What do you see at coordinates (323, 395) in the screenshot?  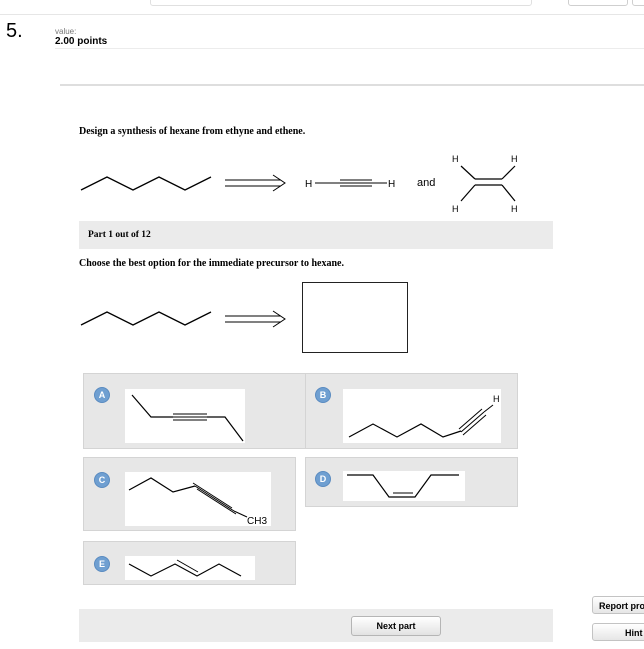 I see `option-b-badge: B` at bounding box center [323, 395].